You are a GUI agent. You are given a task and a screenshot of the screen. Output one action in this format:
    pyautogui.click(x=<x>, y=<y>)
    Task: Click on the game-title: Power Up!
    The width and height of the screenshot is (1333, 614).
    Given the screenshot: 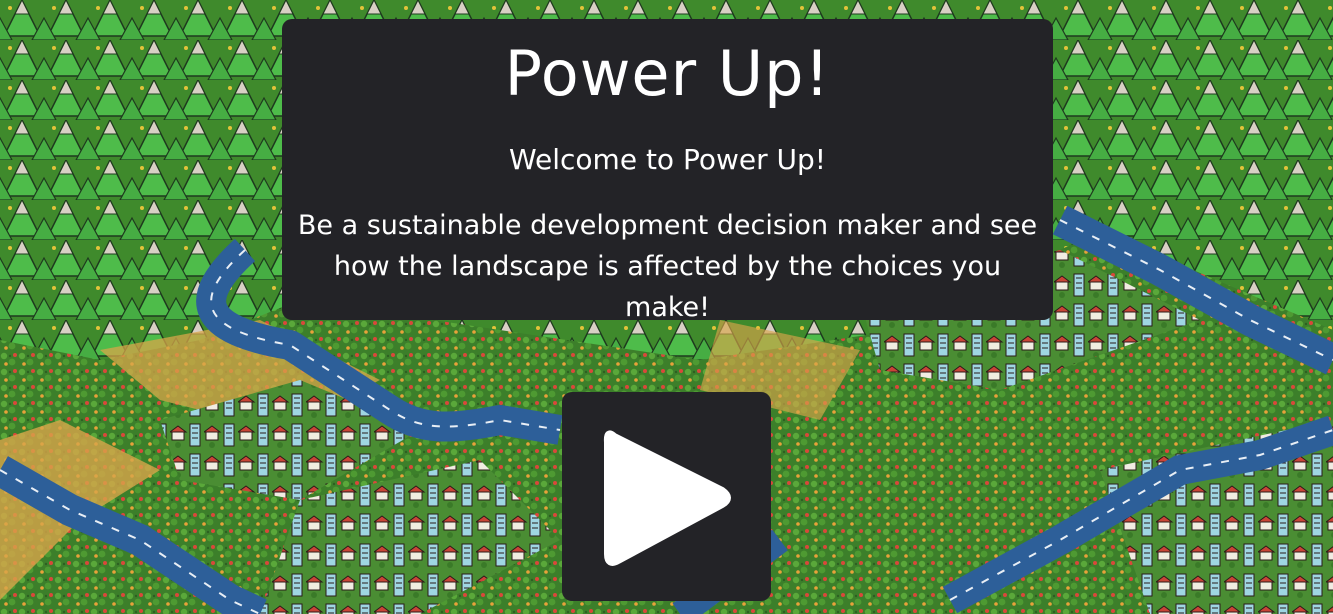 What is the action you would take?
    pyautogui.click(x=667, y=73)
    